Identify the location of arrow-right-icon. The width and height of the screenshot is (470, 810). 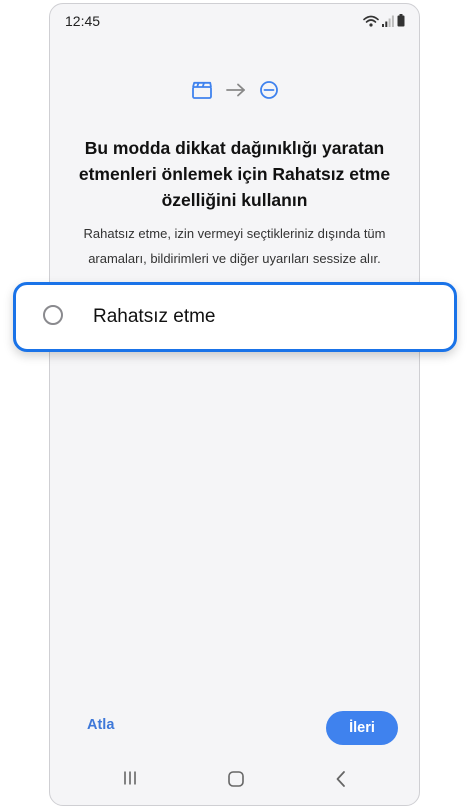
(236, 92).